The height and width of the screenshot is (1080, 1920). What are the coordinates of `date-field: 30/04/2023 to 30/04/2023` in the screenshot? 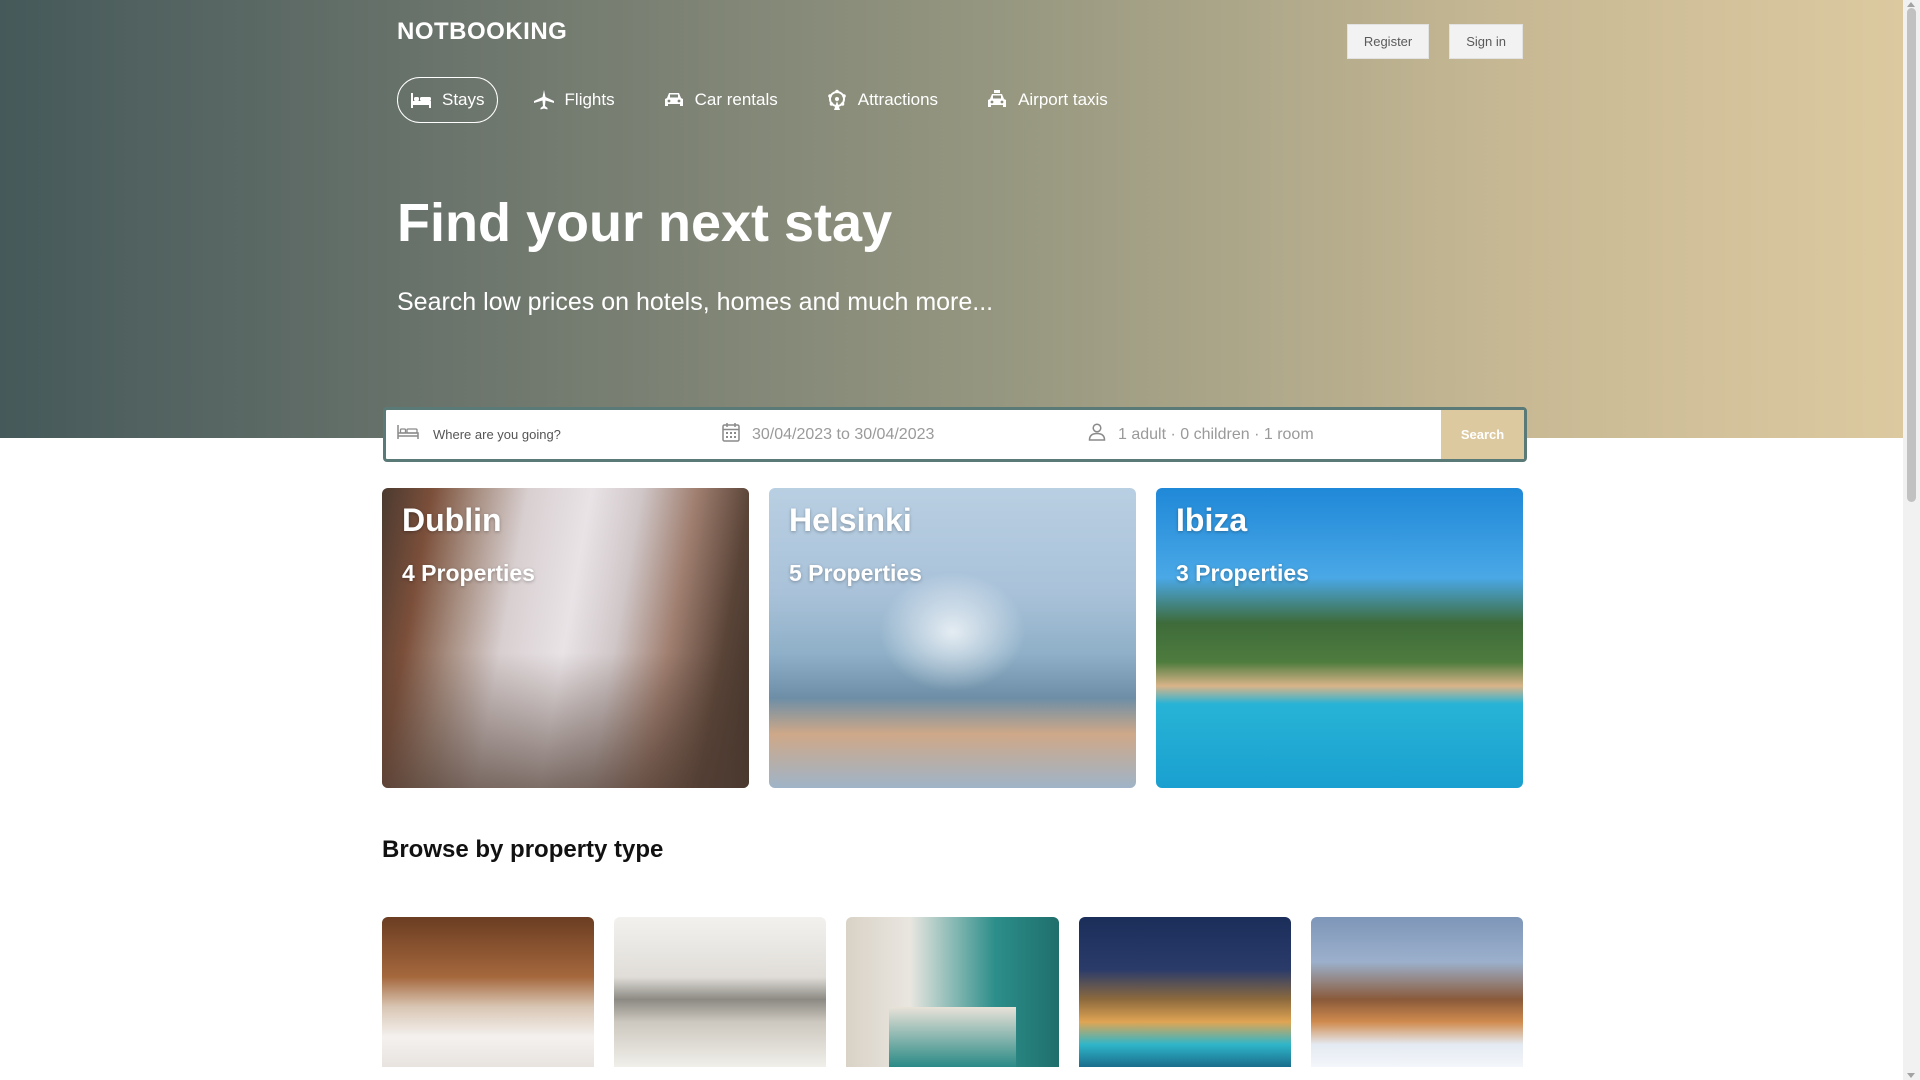 It's located at (905, 434).